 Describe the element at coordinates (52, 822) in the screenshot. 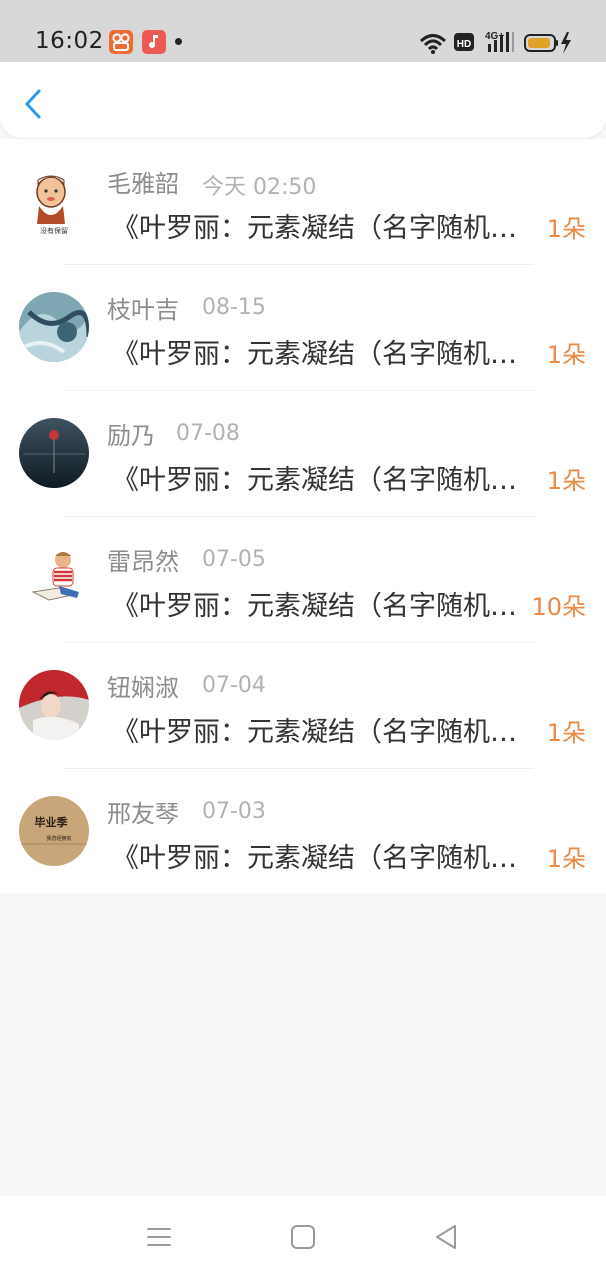

I see `avatar-text: 毕业季` at that location.